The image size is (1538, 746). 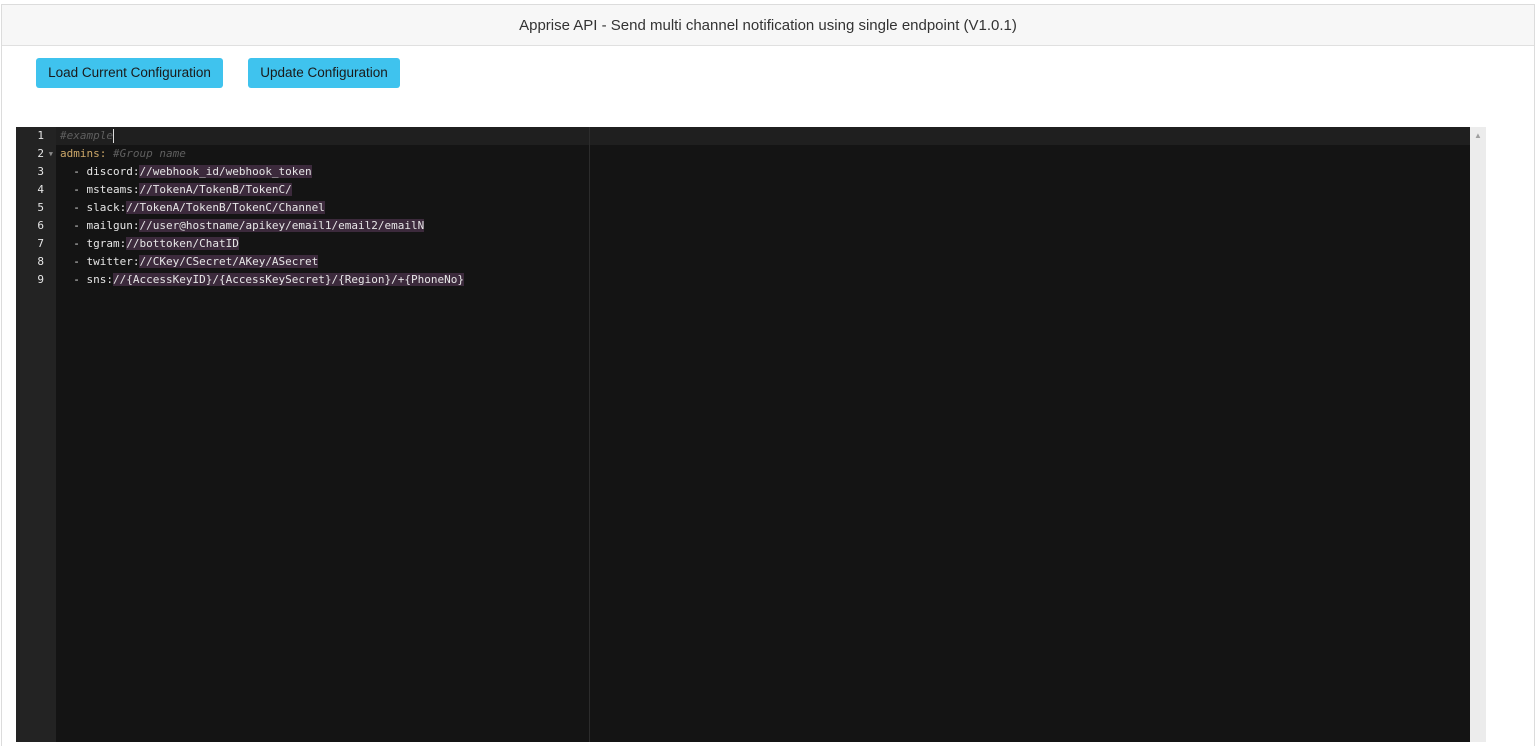 What do you see at coordinates (149, 153) in the screenshot?
I see `comment-text: #Group name` at bounding box center [149, 153].